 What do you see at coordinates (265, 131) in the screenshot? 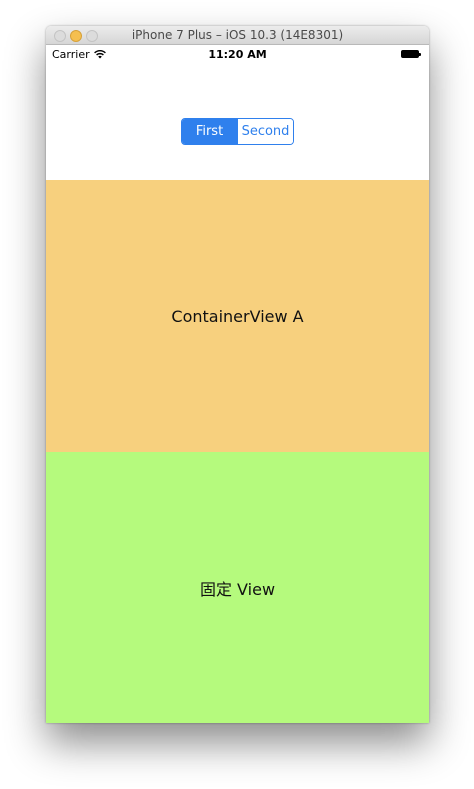
I see `segment-second: Second` at bounding box center [265, 131].